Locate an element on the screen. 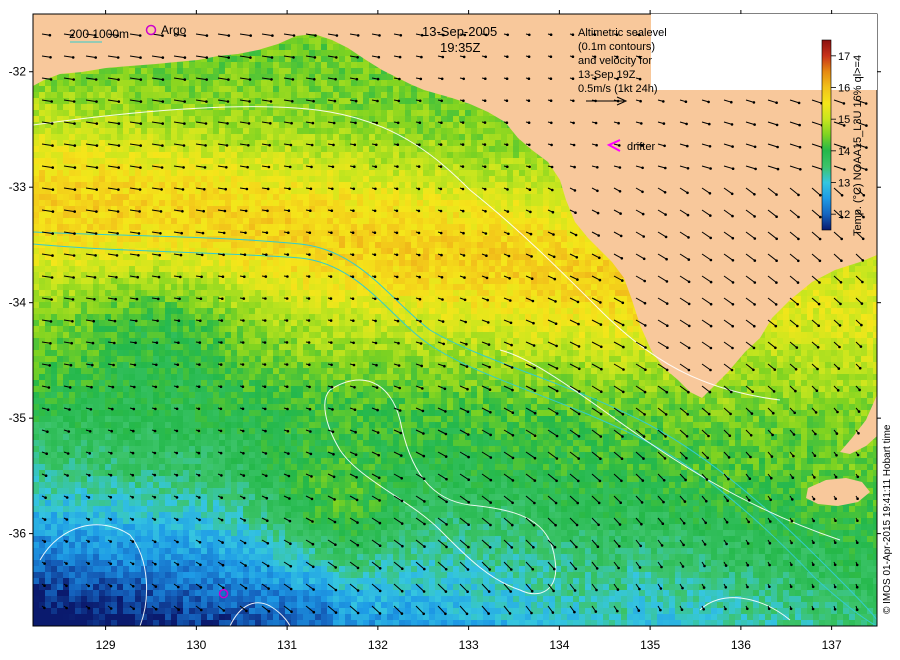 This screenshot has height=660, width=900. colorbar-tick-label: 17 is located at coordinates (844, 57).